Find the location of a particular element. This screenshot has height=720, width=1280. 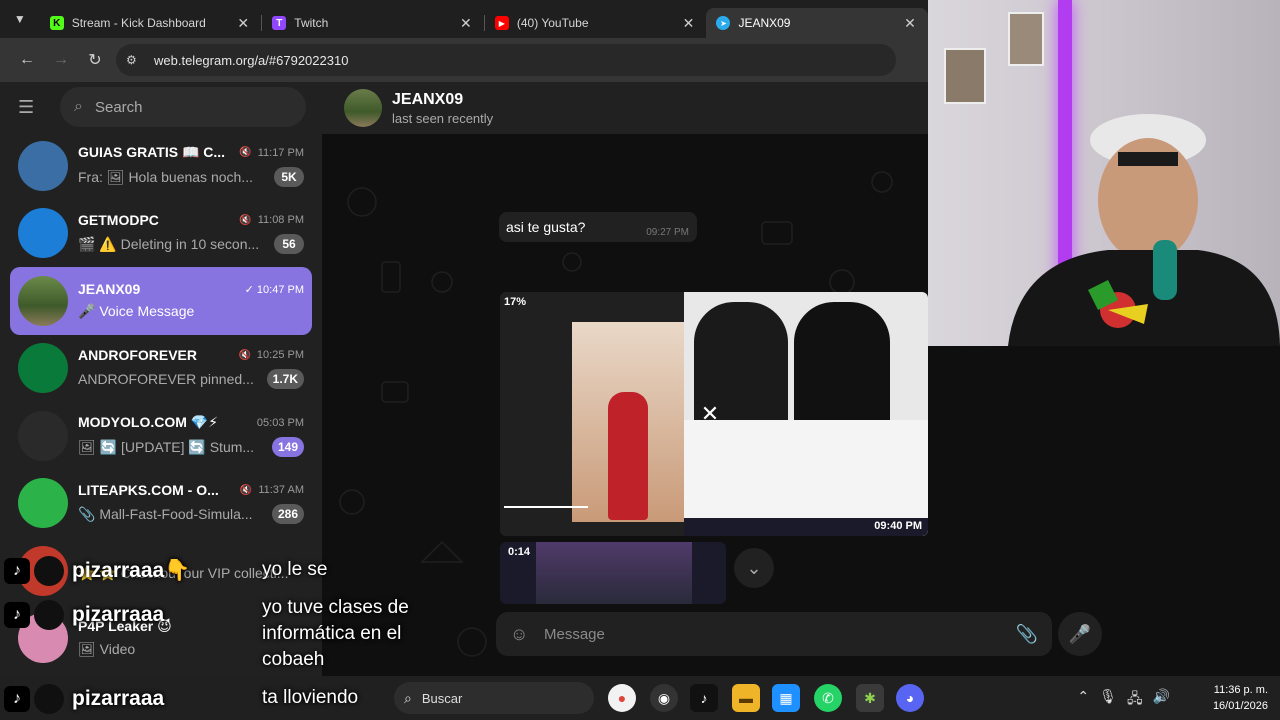

unread-badge: 1.7K is located at coordinates (285, 379).